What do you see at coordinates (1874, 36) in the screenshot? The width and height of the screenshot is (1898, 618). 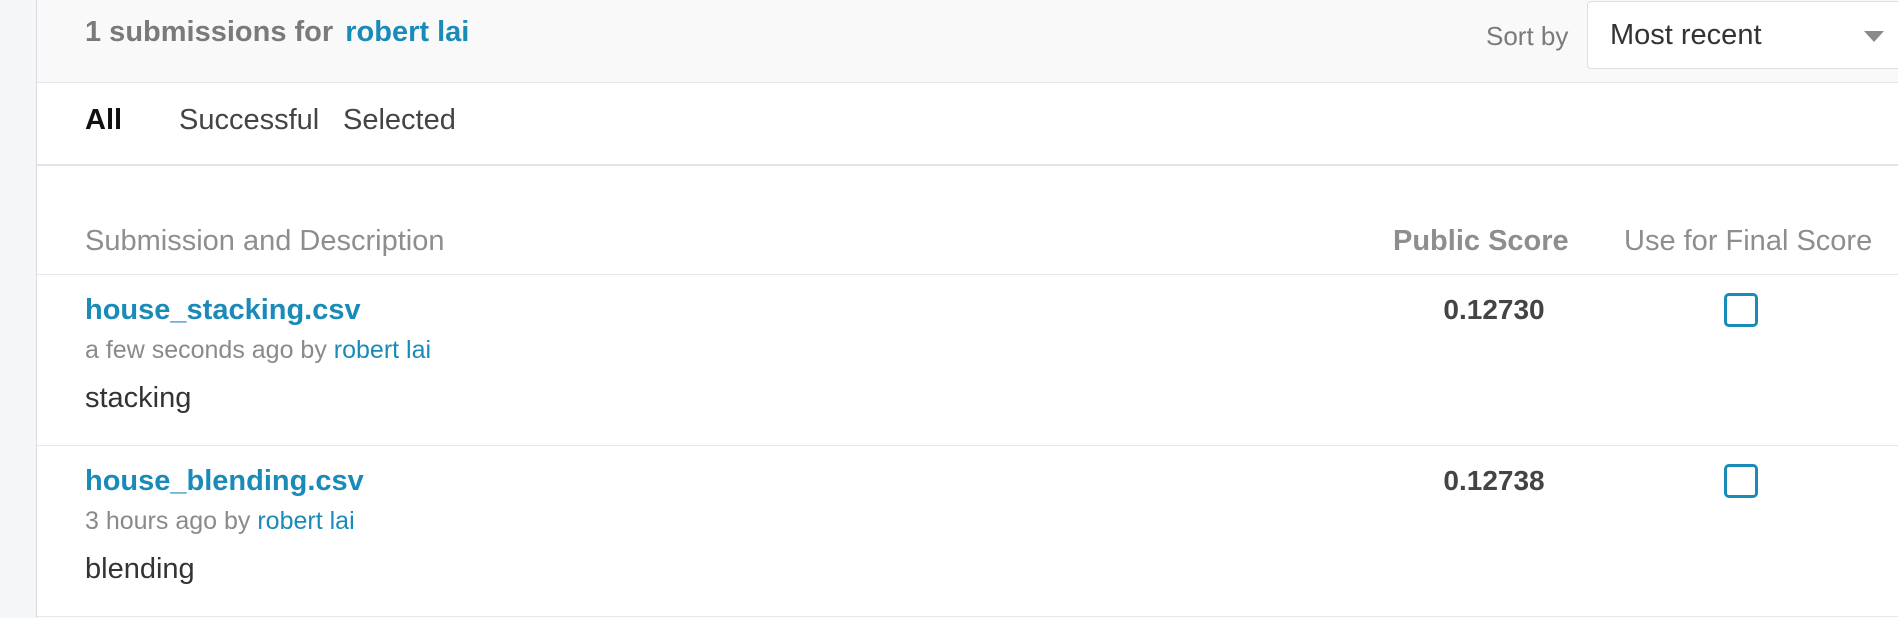 I see `chevron-down-icon` at bounding box center [1874, 36].